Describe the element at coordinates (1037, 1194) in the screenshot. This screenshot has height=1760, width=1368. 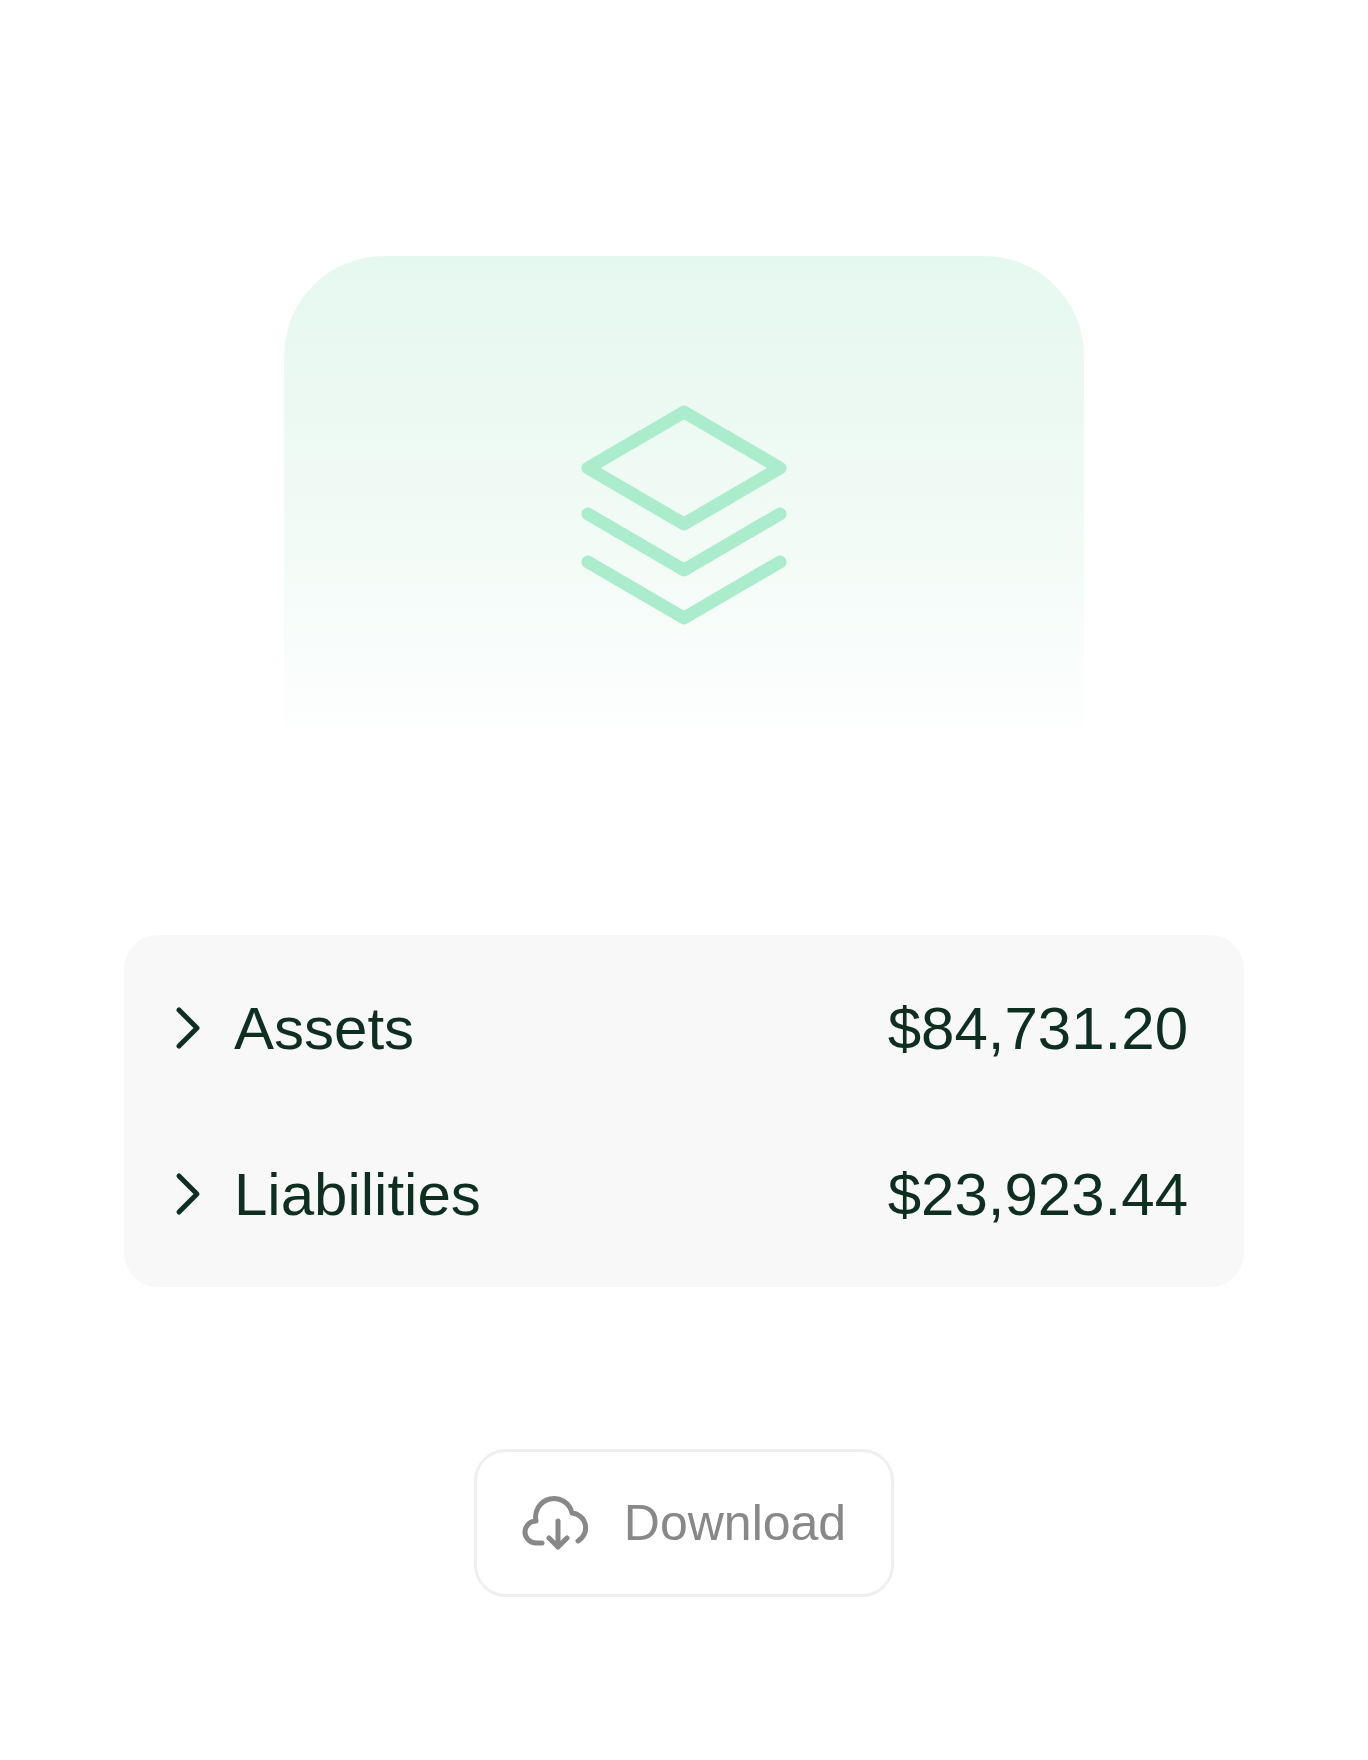
I see `account-amount: $23,923.44` at that location.